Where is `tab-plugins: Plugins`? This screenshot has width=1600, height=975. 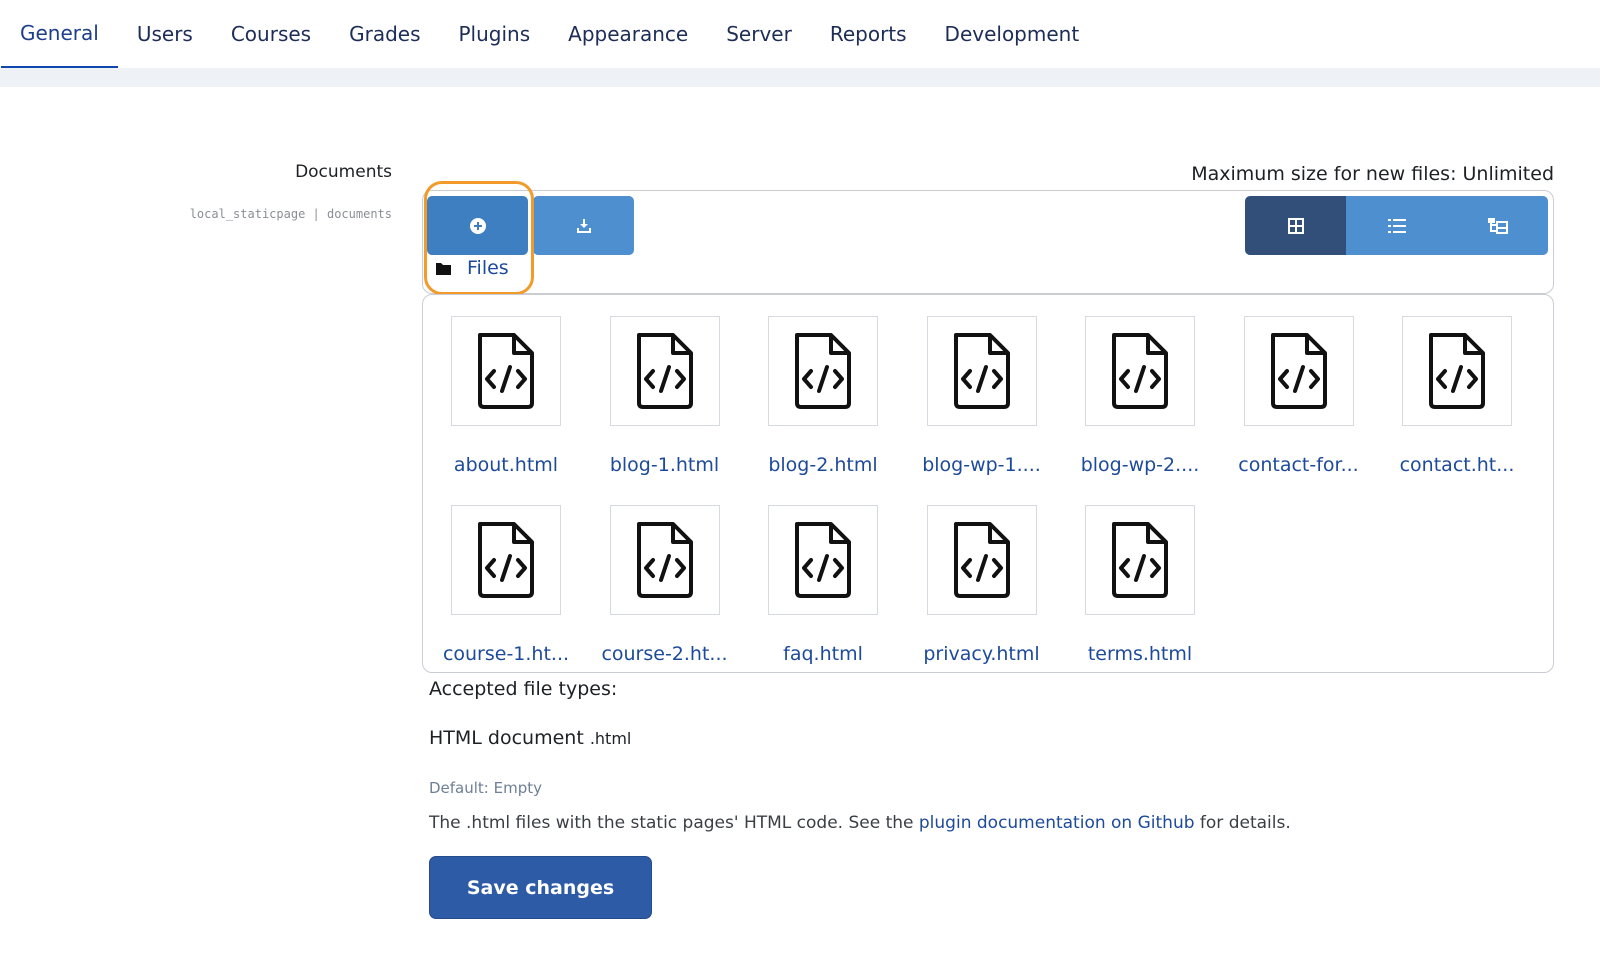
tab-plugins: Plugins is located at coordinates (495, 34).